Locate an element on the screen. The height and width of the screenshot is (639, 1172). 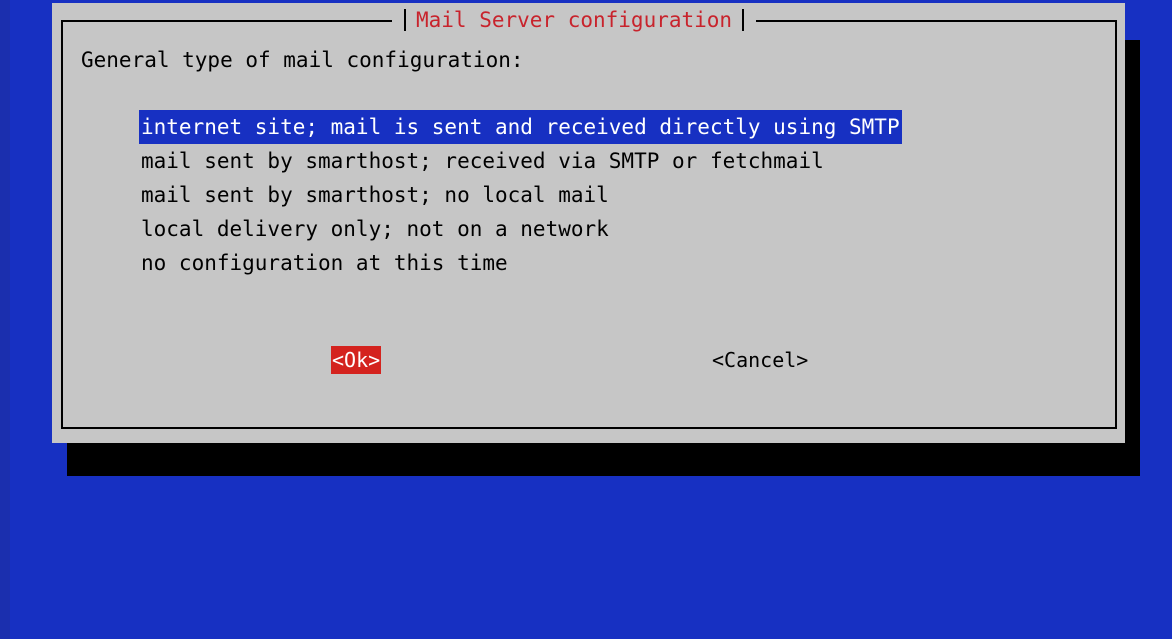
title-left-tick is located at coordinates (405, 20).